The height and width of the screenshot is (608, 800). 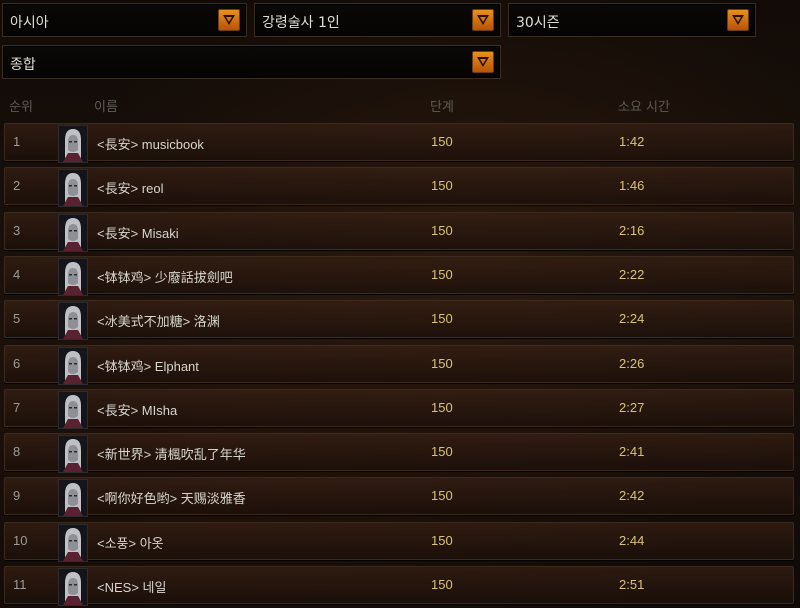 I want to click on time-cell: 2:26, so click(x=632, y=363).